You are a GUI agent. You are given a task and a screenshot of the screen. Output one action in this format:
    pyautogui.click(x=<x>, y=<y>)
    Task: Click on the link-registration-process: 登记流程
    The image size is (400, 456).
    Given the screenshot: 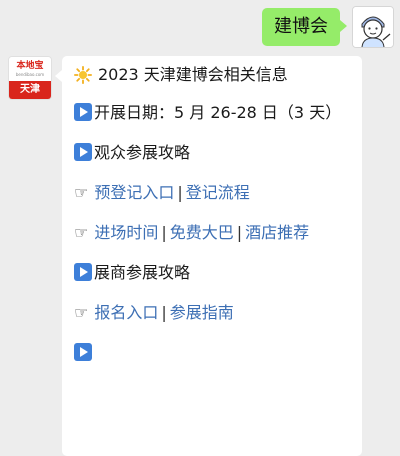 What is the action you would take?
    pyautogui.click(x=218, y=192)
    